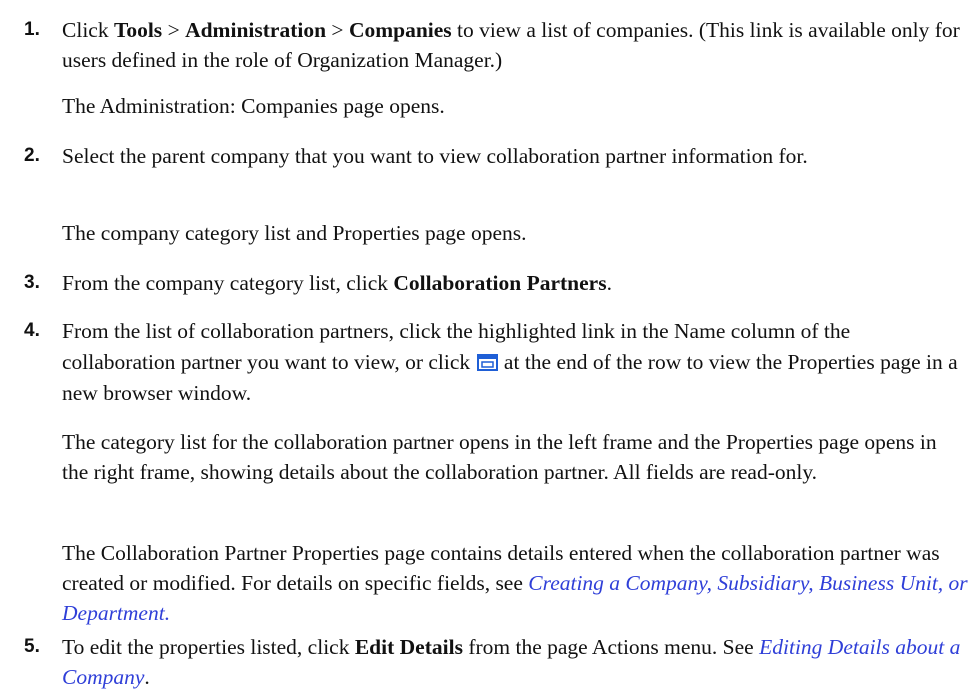 Image resolution: width=977 pixels, height=692 pixels. What do you see at coordinates (208, 647) in the screenshot?
I see `instruction-text: To edit the properties listed, click` at bounding box center [208, 647].